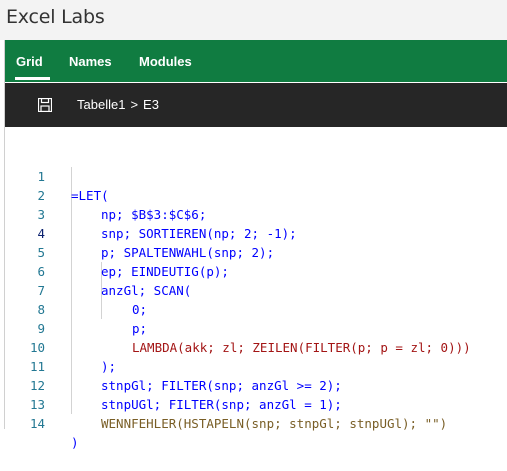 The width and height of the screenshot is (507, 471). What do you see at coordinates (256, 346) in the screenshot?
I see `code-line: 10 );` at bounding box center [256, 346].